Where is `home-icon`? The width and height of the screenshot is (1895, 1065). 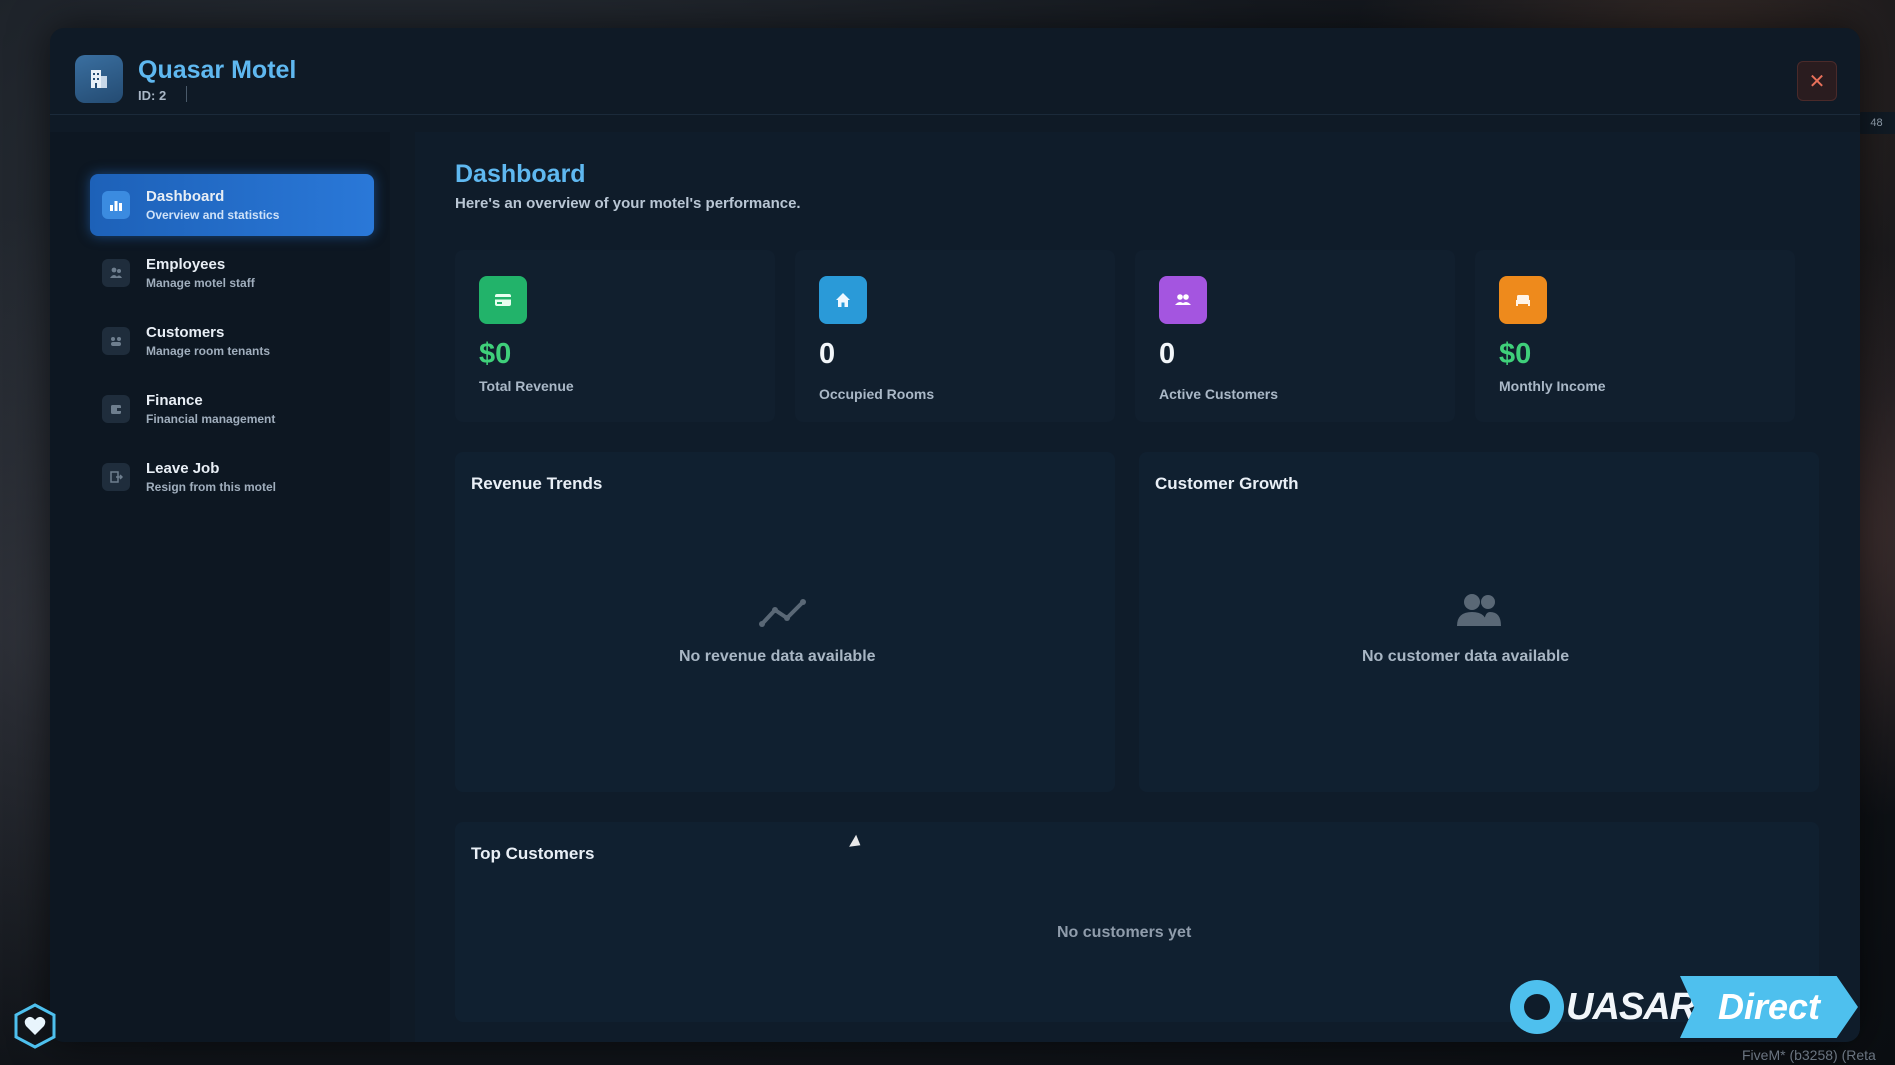 home-icon is located at coordinates (843, 300).